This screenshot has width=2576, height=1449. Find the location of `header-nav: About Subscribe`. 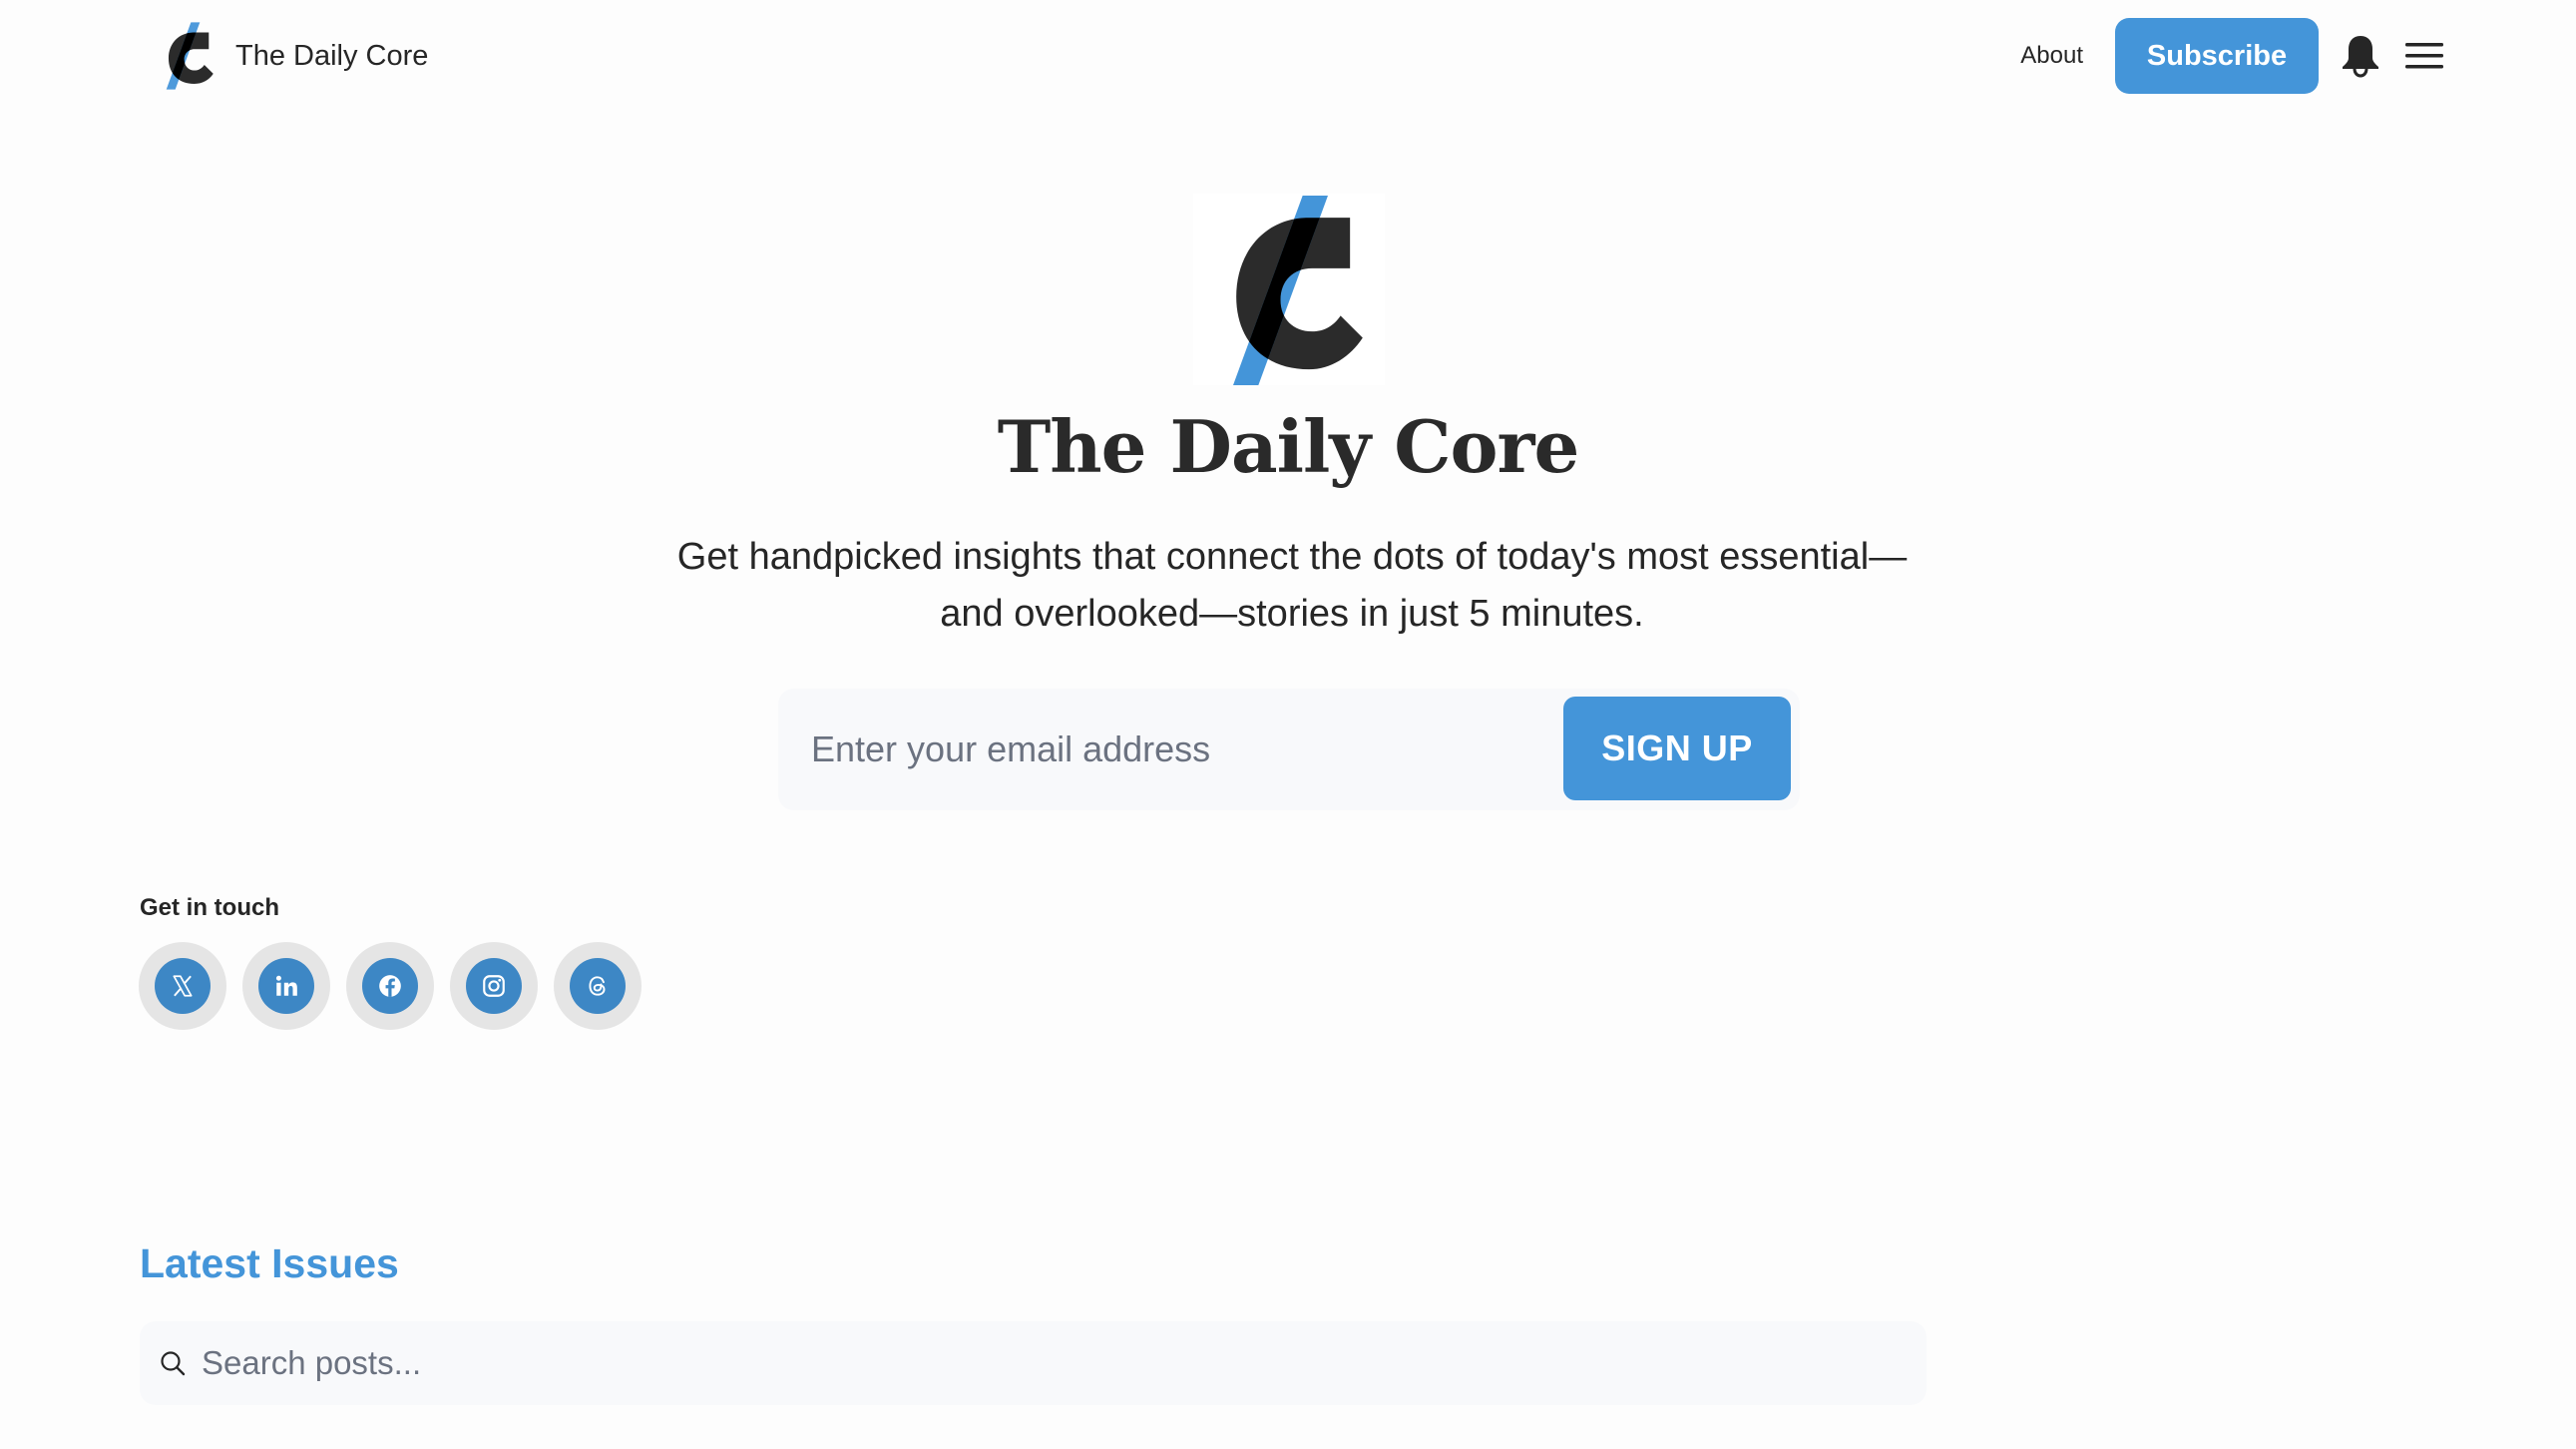

header-nav: About Subscribe is located at coordinates (2233, 56).